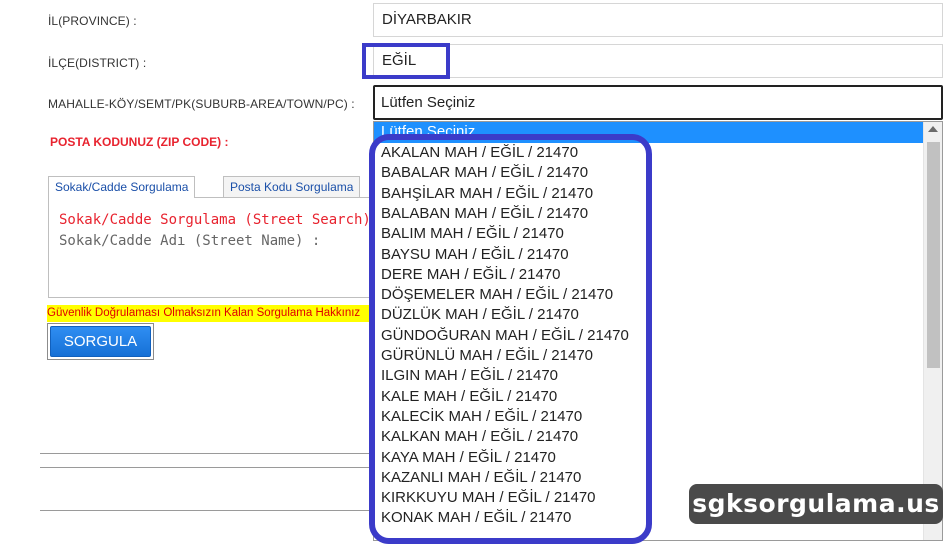 The width and height of the screenshot is (945, 544). What do you see at coordinates (484, 214) in the screenshot?
I see `dropdown-option: BALABAN MAH / EĞİL / 21470` at bounding box center [484, 214].